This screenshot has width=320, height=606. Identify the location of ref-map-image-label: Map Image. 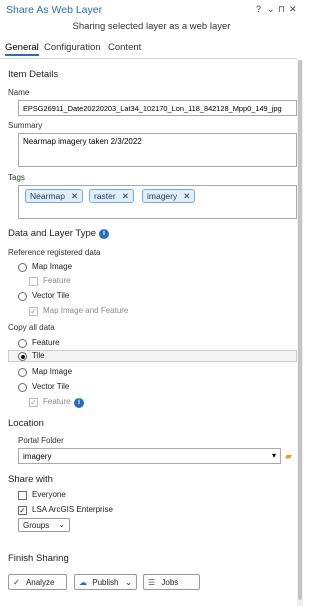
(52, 266).